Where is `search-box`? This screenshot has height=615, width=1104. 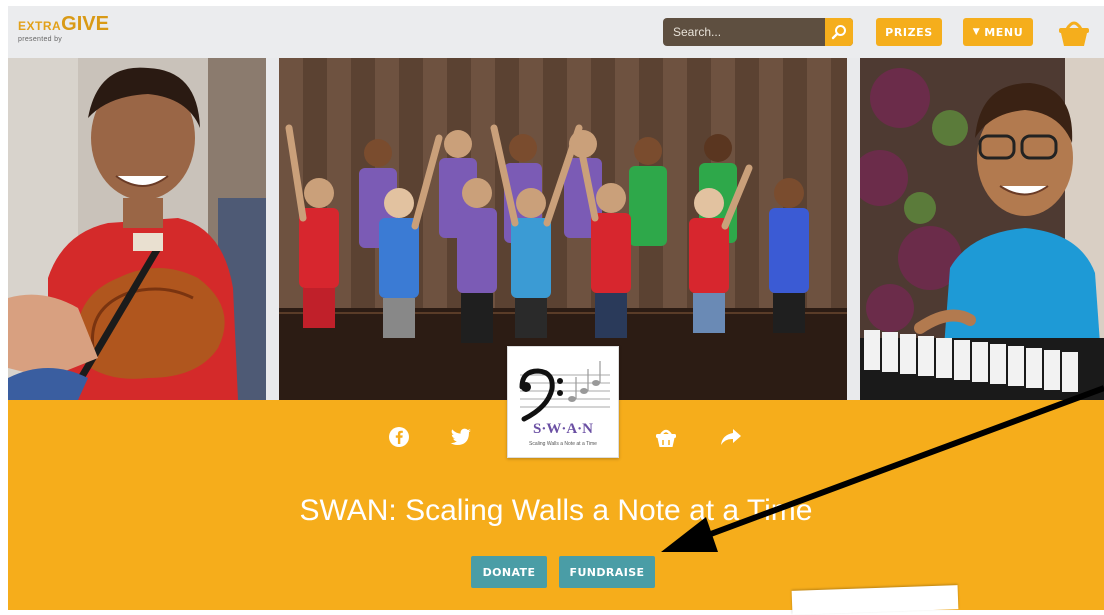 search-box is located at coordinates (758, 32).